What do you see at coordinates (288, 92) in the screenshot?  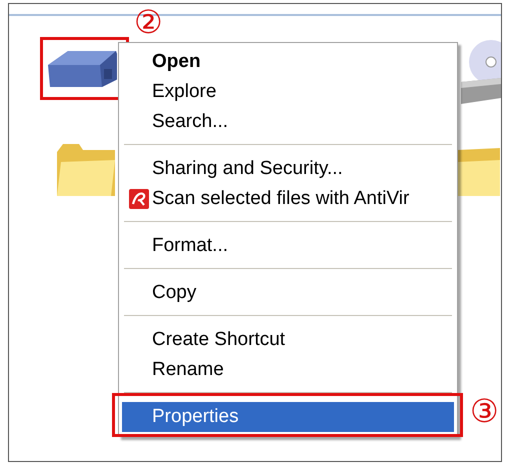 I see `menu-item: Explore` at bounding box center [288, 92].